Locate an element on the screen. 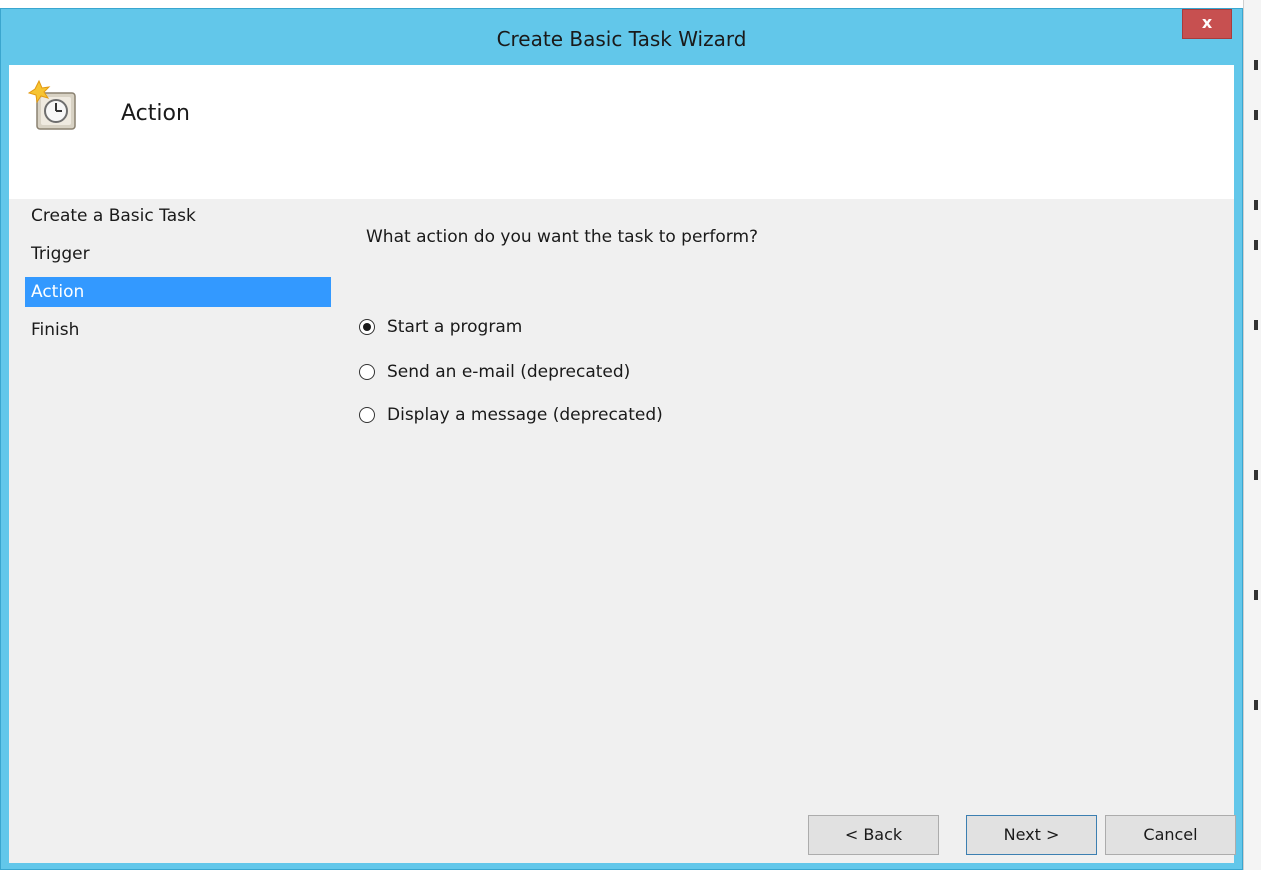  window-title: Create Basic Task Wizard is located at coordinates (621, 39).